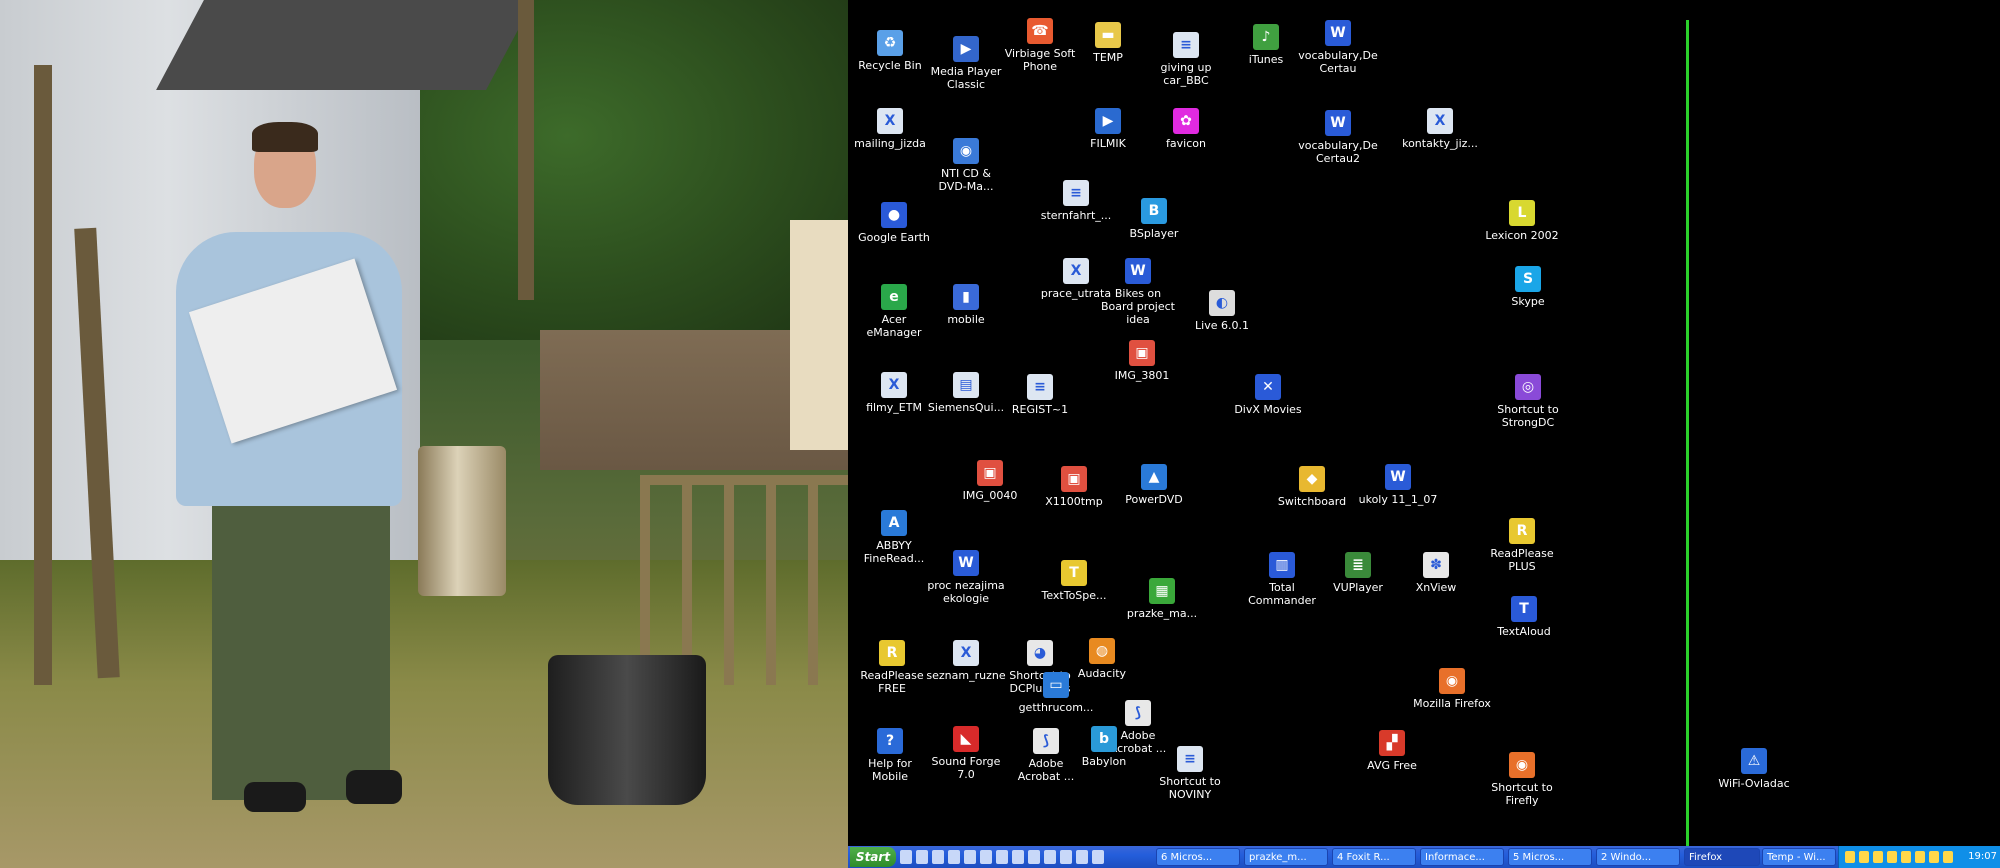 Image resolution: width=2000 pixels, height=868 pixels. I want to click on desktop-icon: T TextAloud, so click(1524, 617).